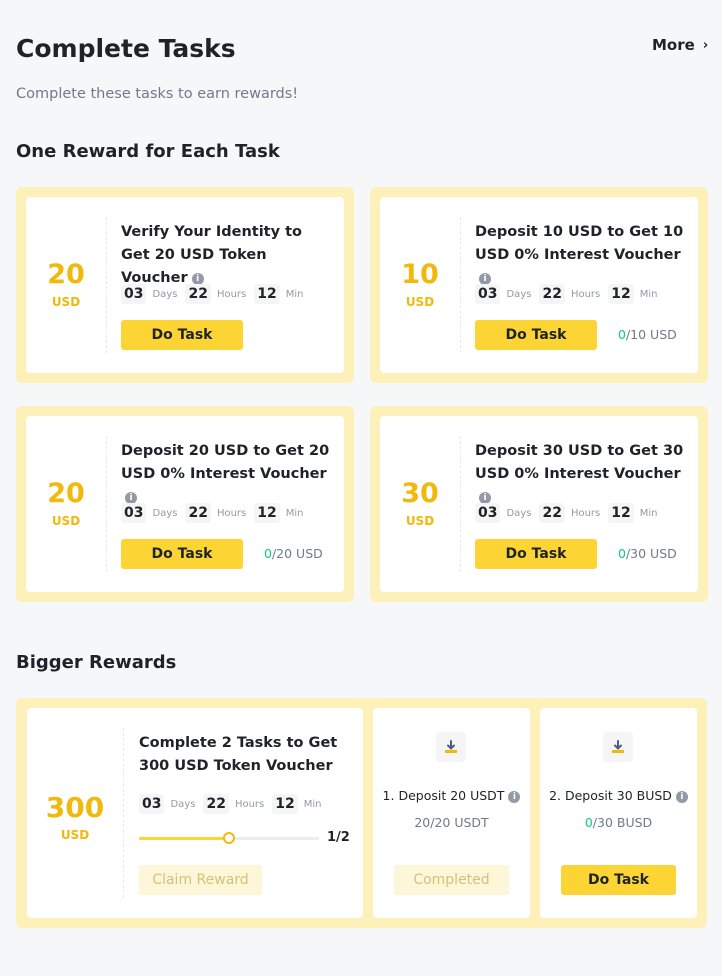 The width and height of the screenshot is (722, 976). I want to click on more-link: More ›, so click(680, 45).